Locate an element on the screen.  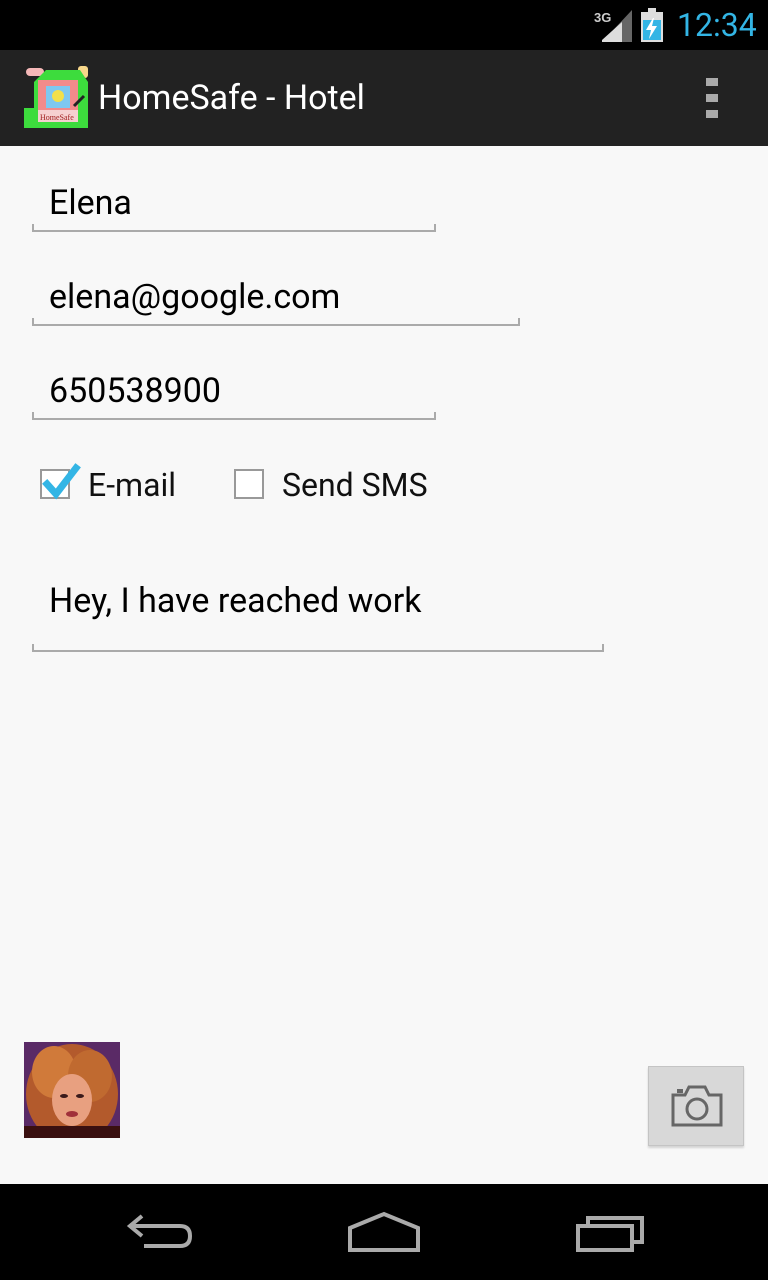
email-checkbox-label: E-mail is located at coordinates (132, 485).